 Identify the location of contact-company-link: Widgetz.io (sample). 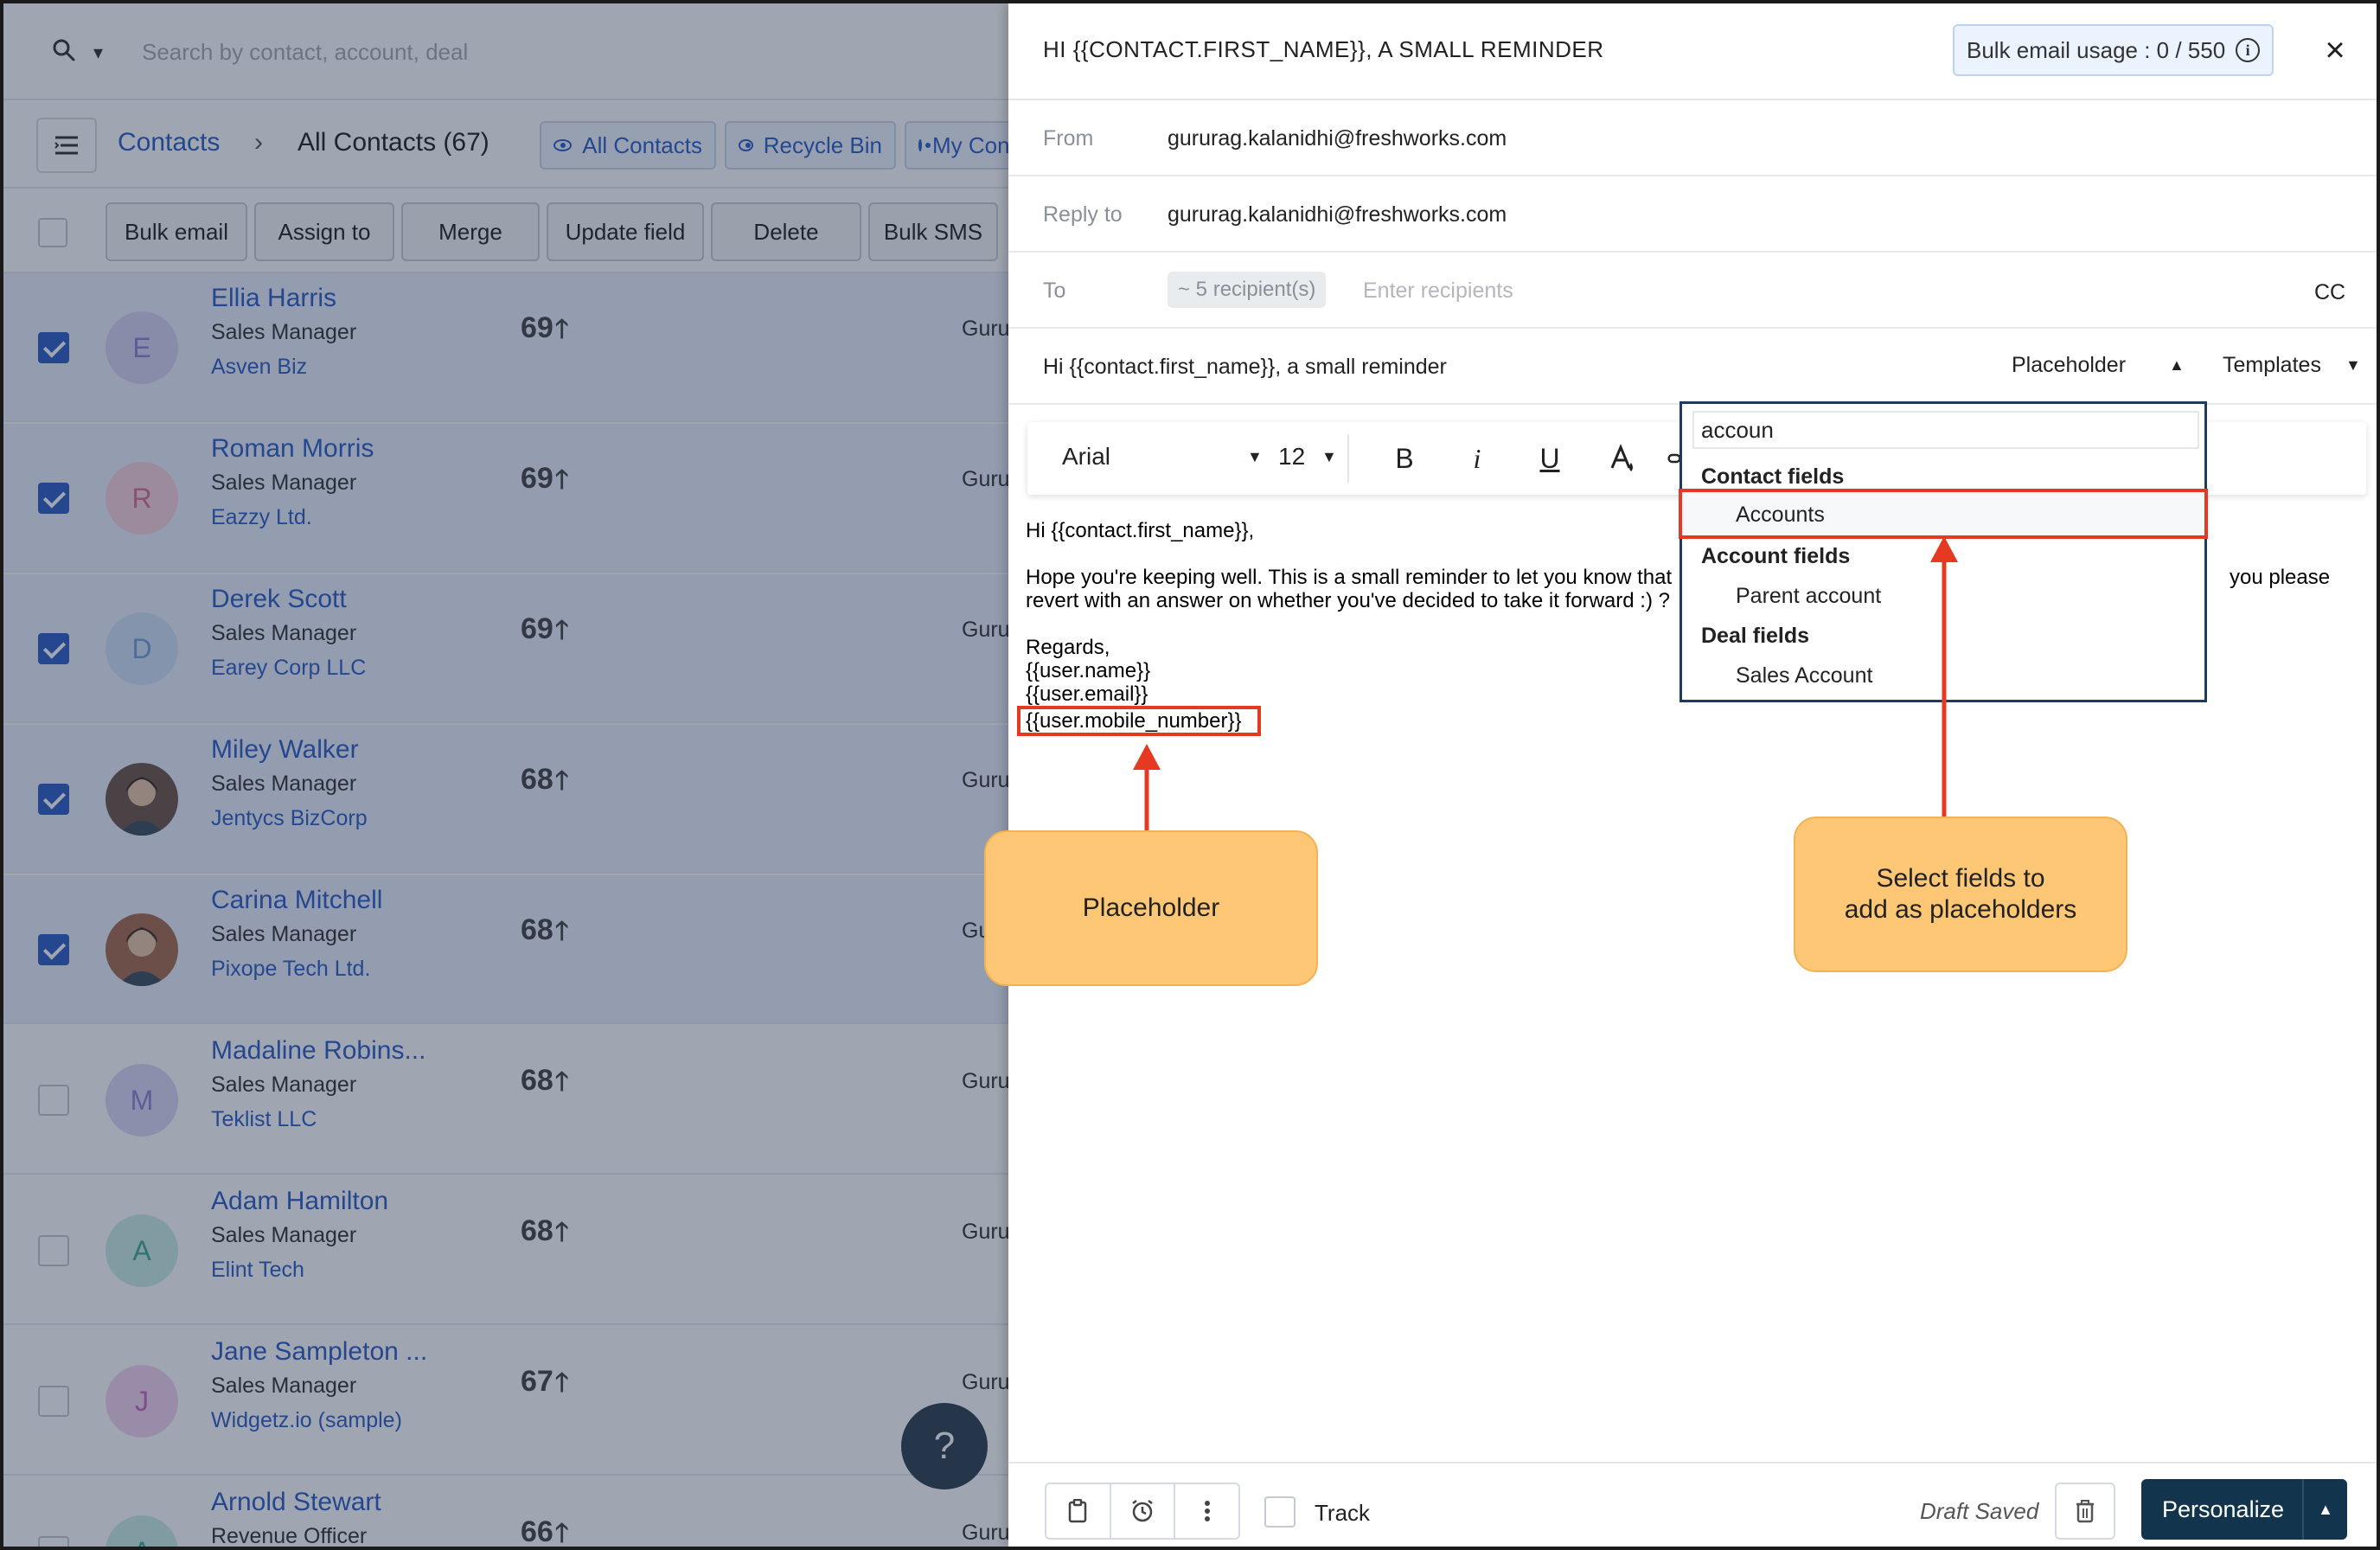
(306, 1420).